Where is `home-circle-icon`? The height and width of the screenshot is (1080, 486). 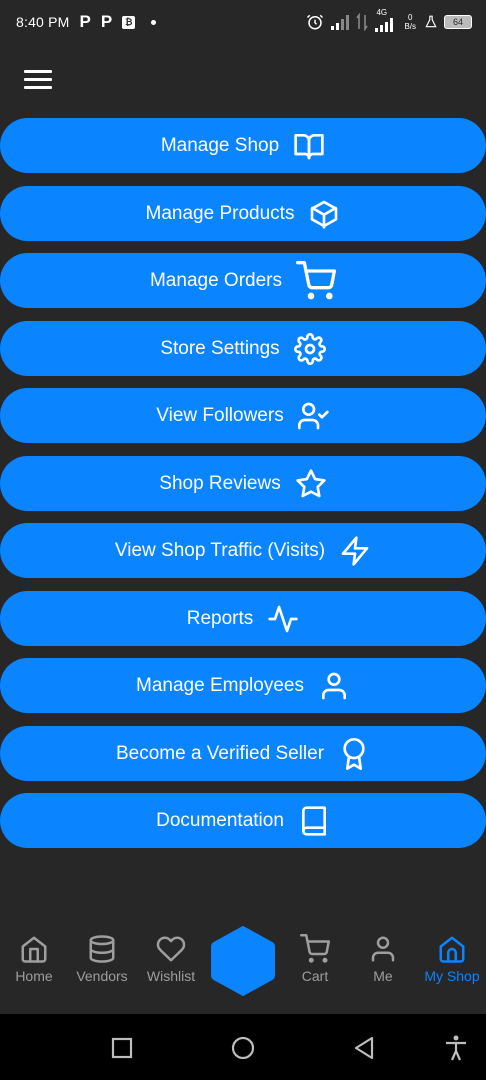 home-circle-icon is located at coordinates (243, 1048).